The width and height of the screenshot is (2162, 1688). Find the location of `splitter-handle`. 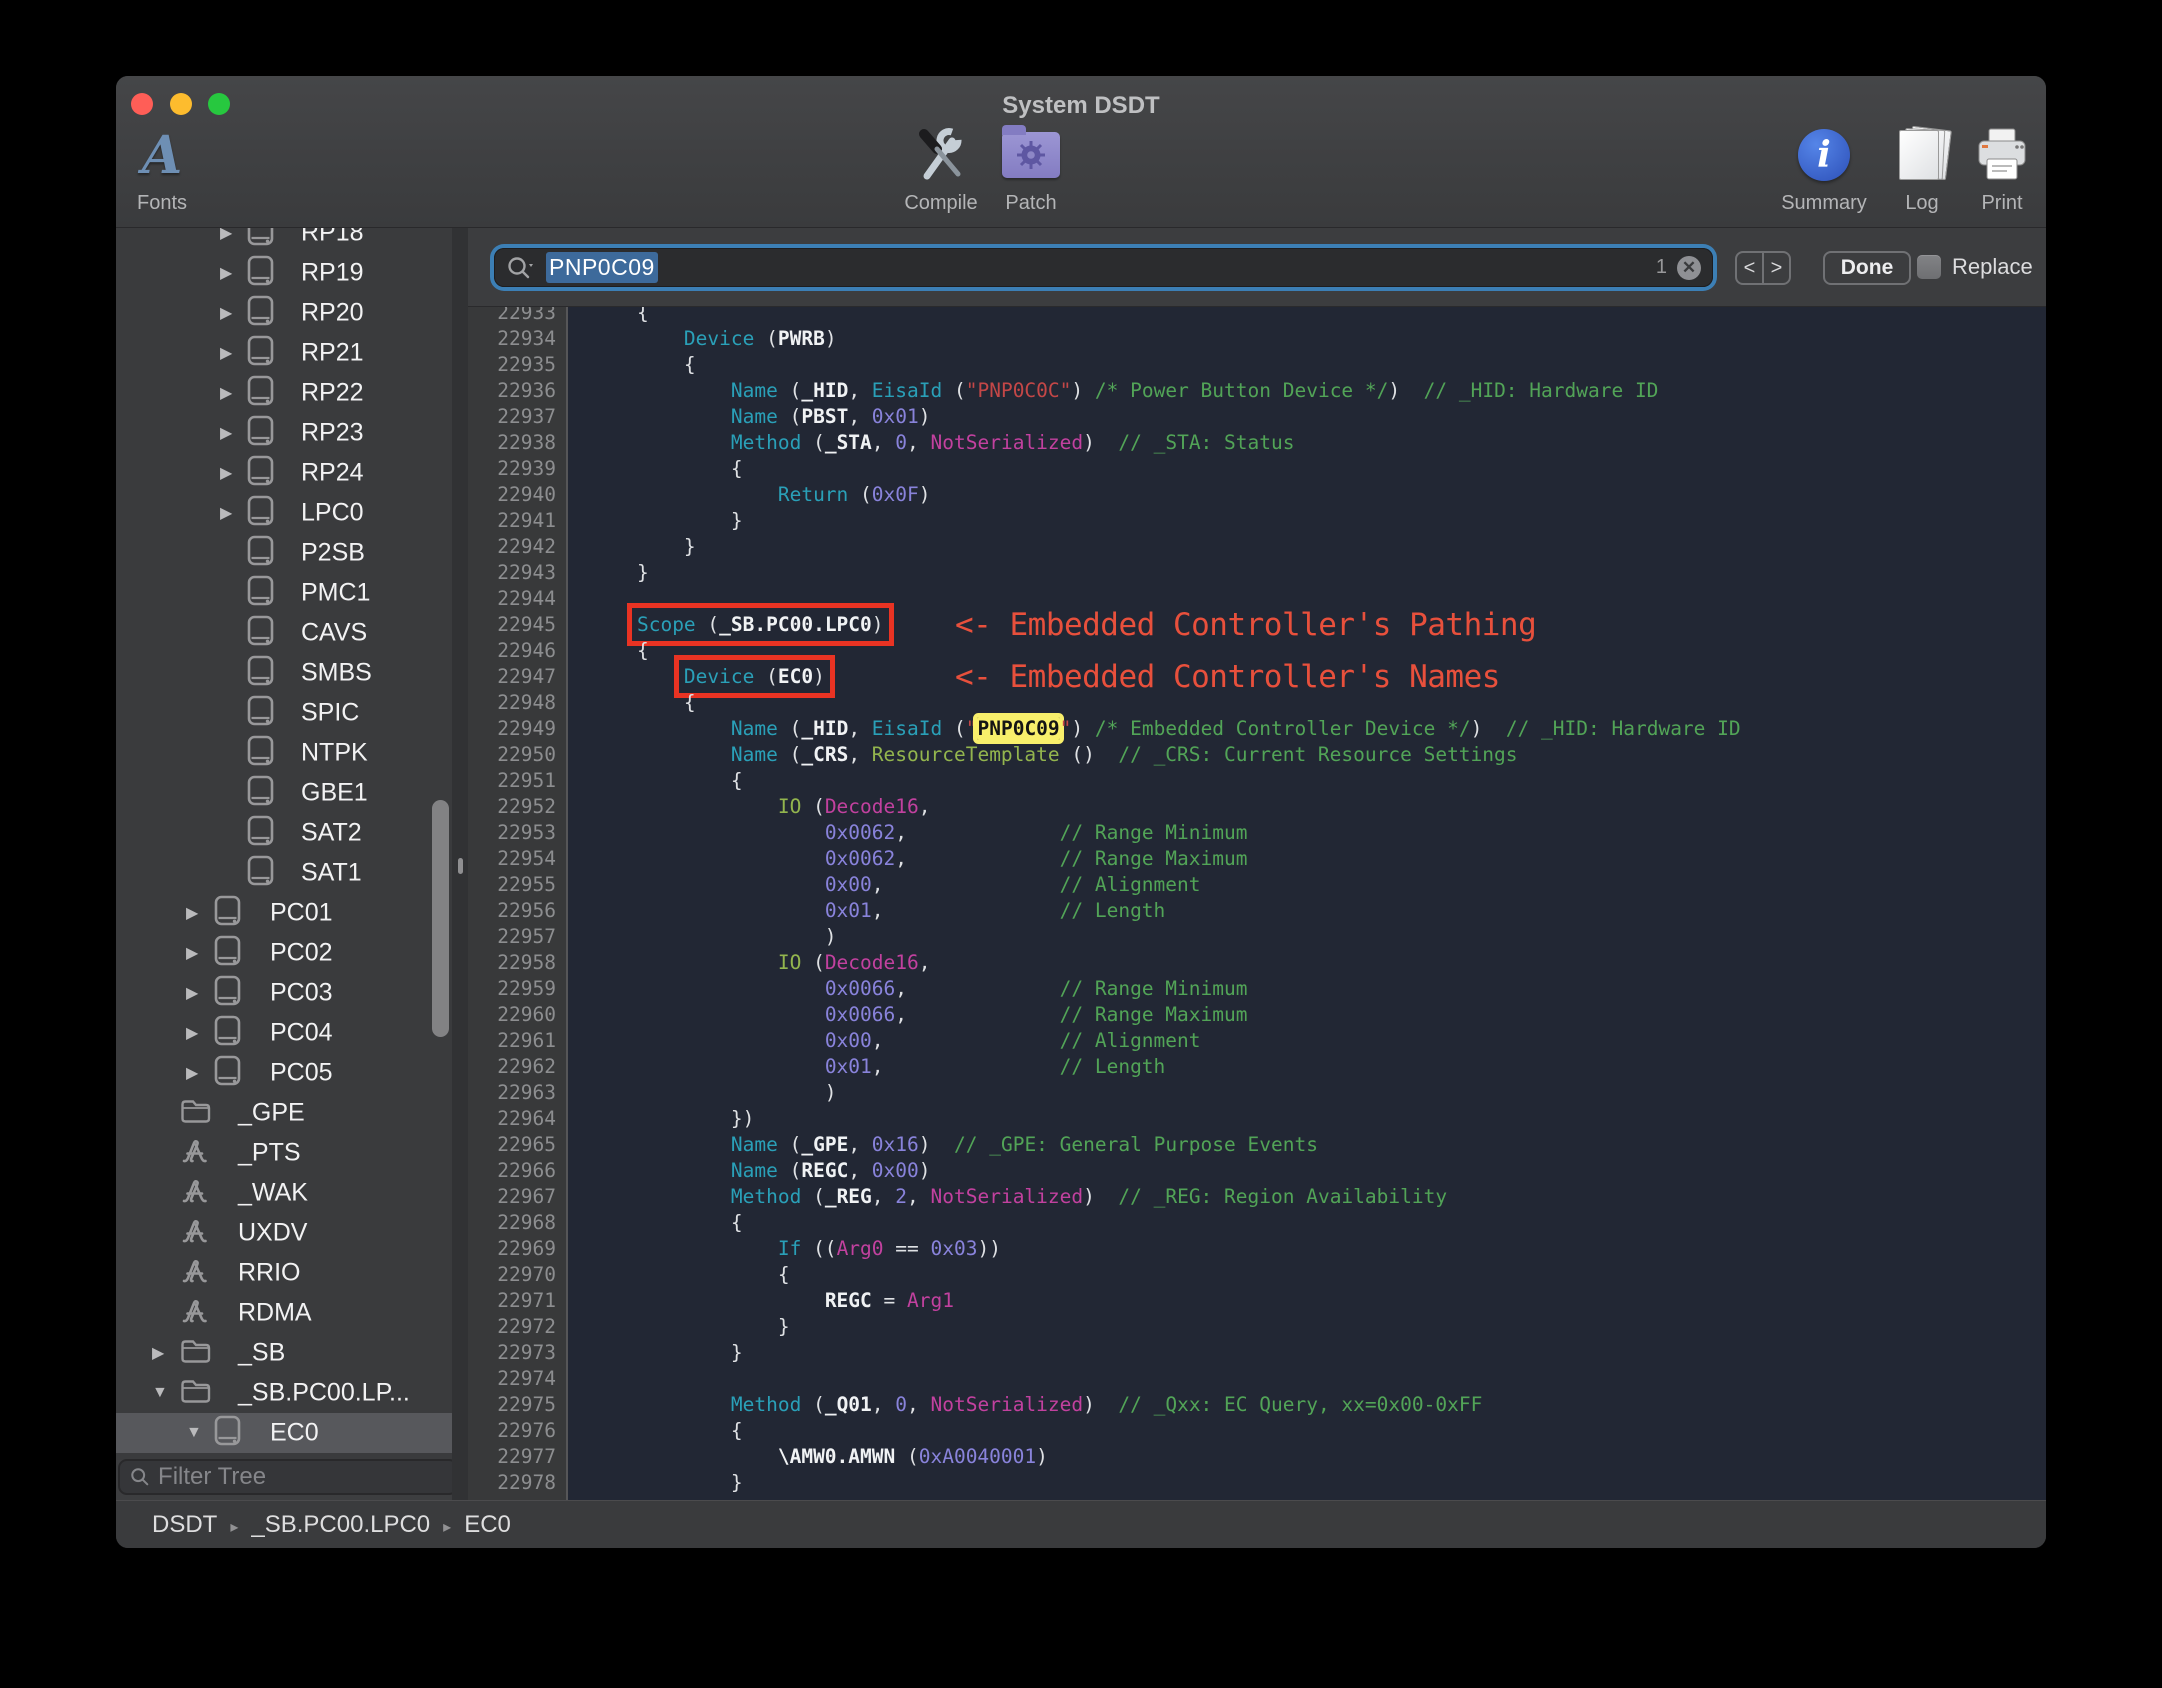

splitter-handle is located at coordinates (460, 866).